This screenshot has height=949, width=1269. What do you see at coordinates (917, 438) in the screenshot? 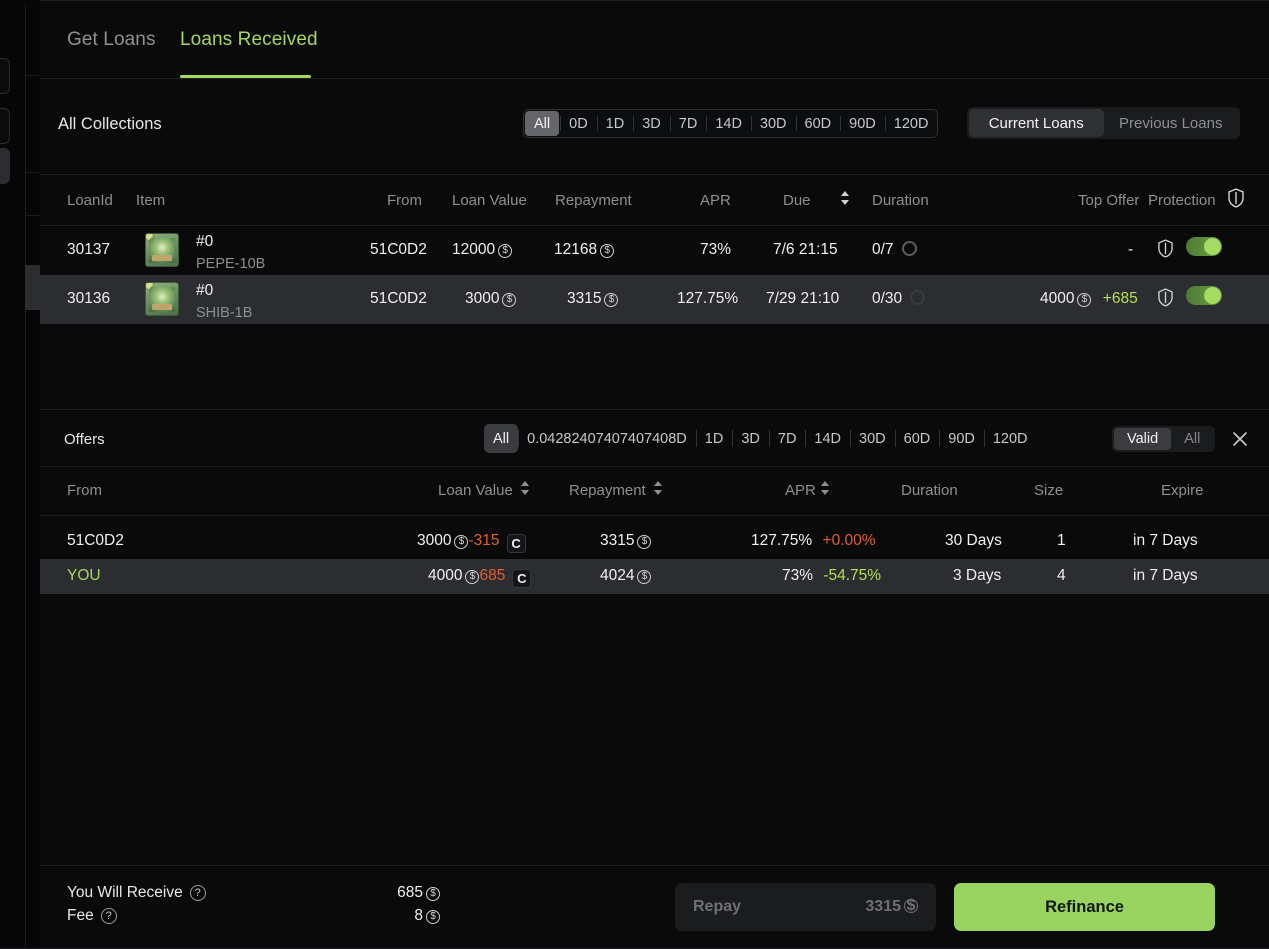
I see `offers-filter-60d: 60D` at bounding box center [917, 438].